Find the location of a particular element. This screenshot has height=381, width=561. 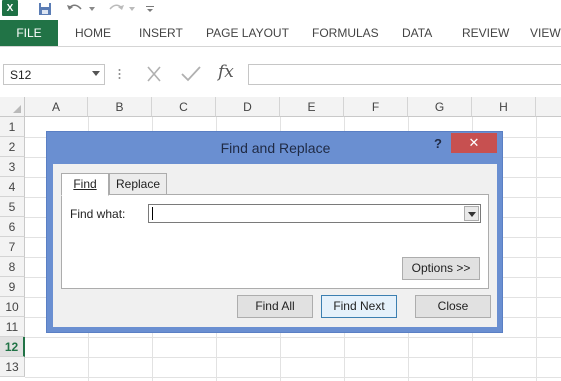

select-all-corner is located at coordinates (12, 107).